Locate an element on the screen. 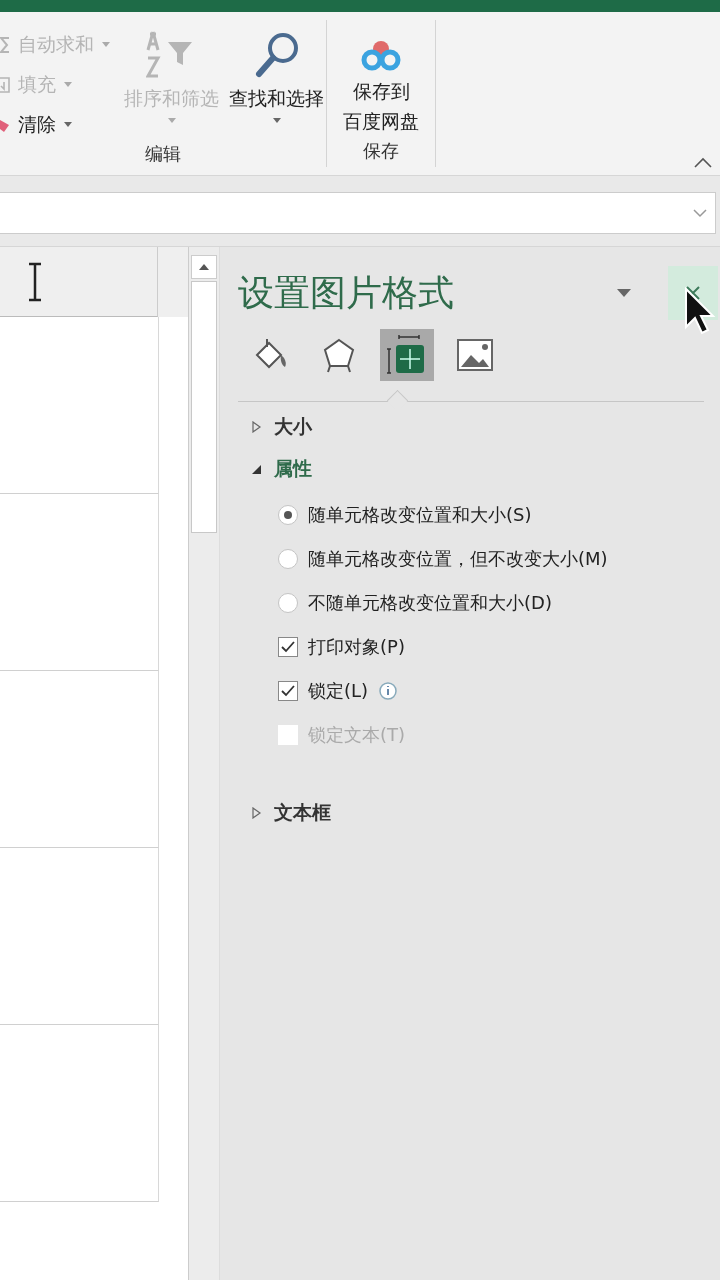  scroll-thumb is located at coordinates (204, 407).